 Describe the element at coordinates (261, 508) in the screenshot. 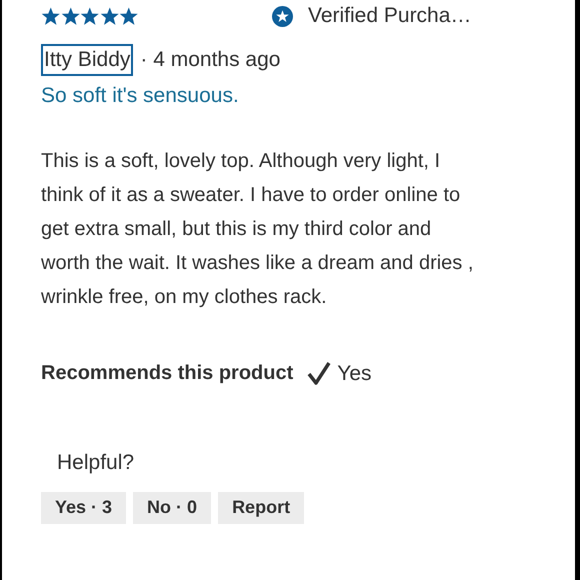

I see `feedback-button: Report` at that location.